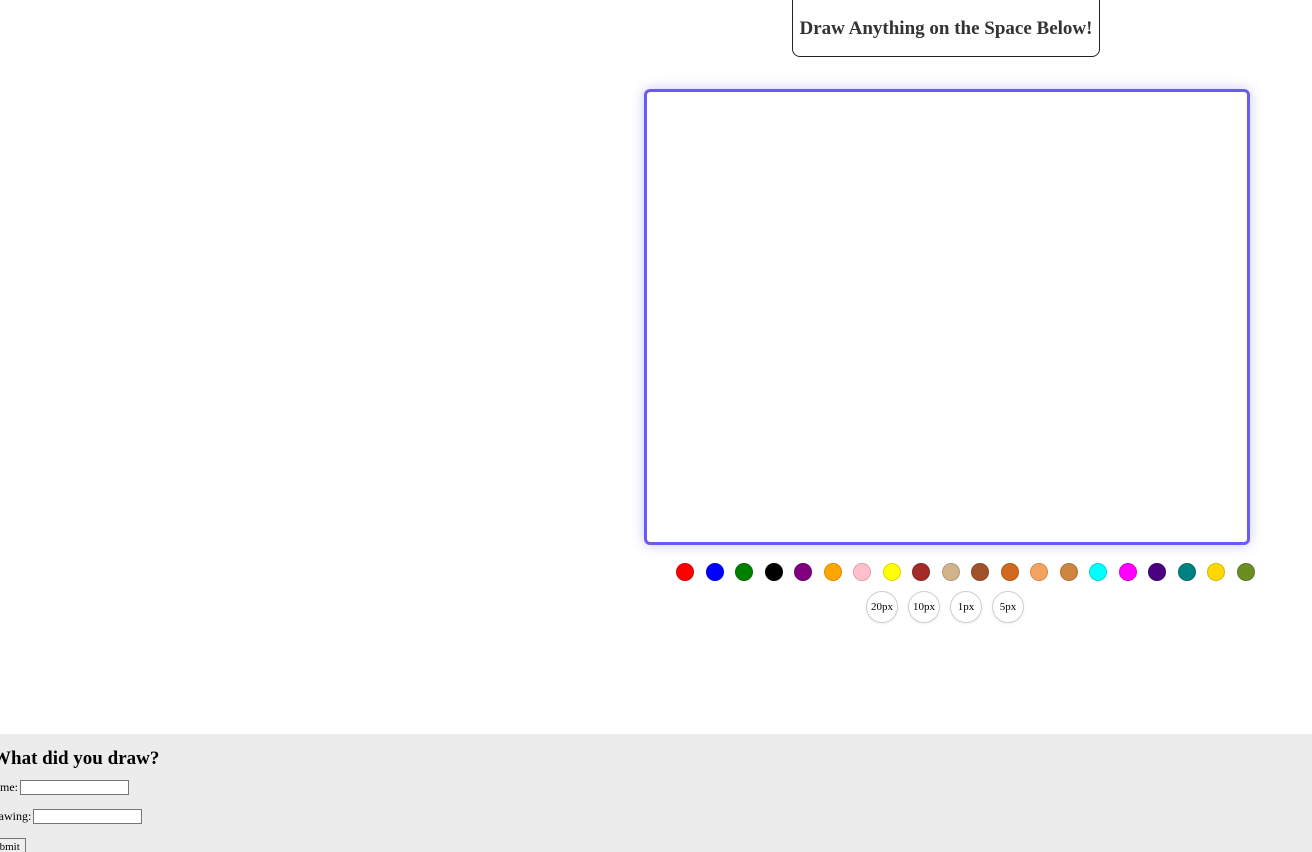 The height and width of the screenshot is (852, 1312). What do you see at coordinates (1157, 572) in the screenshot?
I see `color-swatch-indigo` at bounding box center [1157, 572].